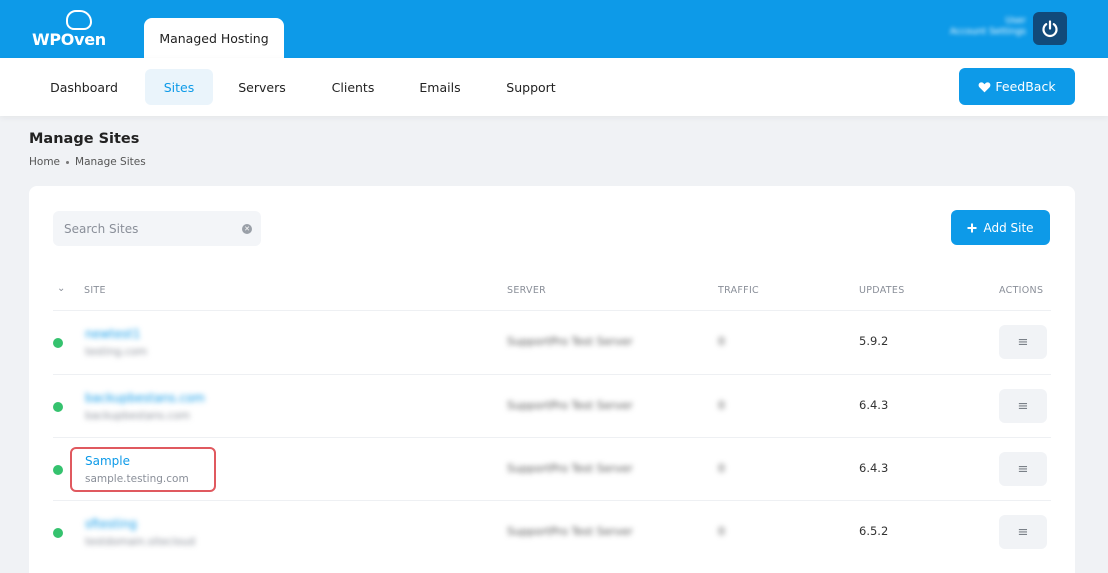 This screenshot has width=1108, height=573. What do you see at coordinates (84, 87) in the screenshot?
I see `nav-dashboard: Dashboard` at bounding box center [84, 87].